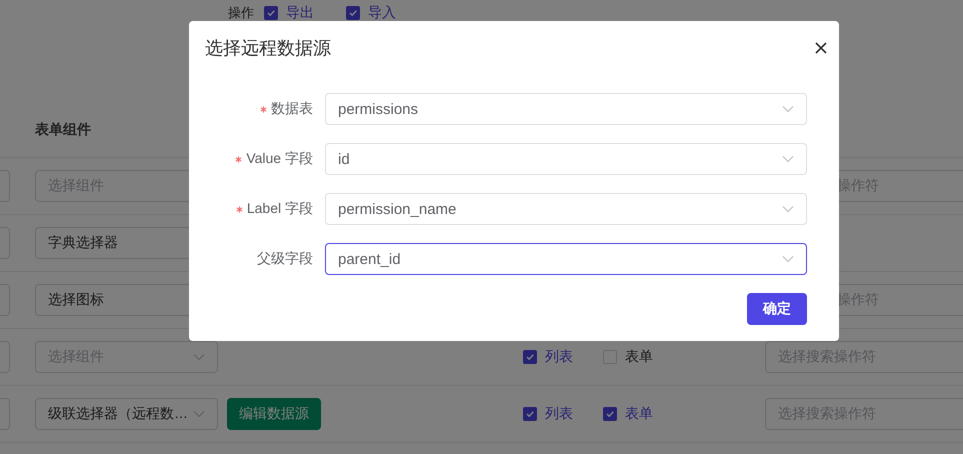 This screenshot has height=454, width=963. I want to click on column-header: 表单组件, so click(63, 130).